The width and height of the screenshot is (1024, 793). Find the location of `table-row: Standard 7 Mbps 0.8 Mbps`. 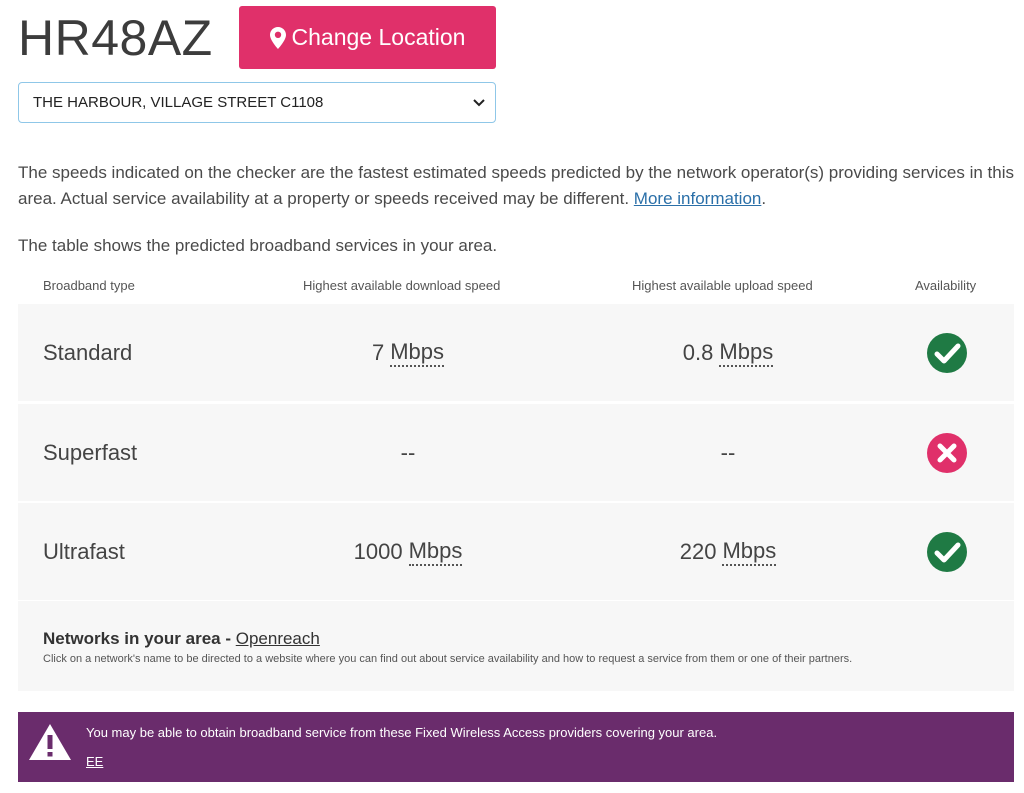

table-row: Standard 7 Mbps 0.8 Mbps is located at coordinates (516, 352).